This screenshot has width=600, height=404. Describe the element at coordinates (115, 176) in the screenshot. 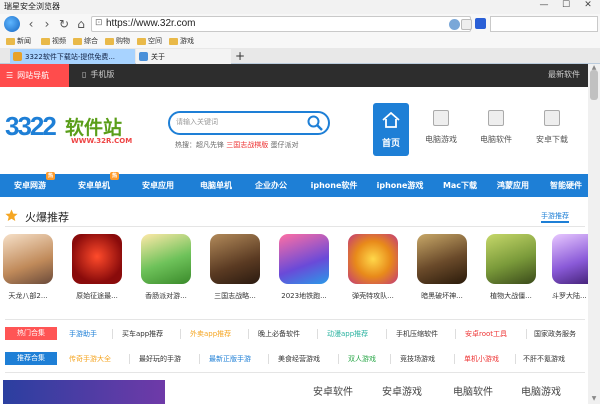

I see `hot-badge: 热` at that location.